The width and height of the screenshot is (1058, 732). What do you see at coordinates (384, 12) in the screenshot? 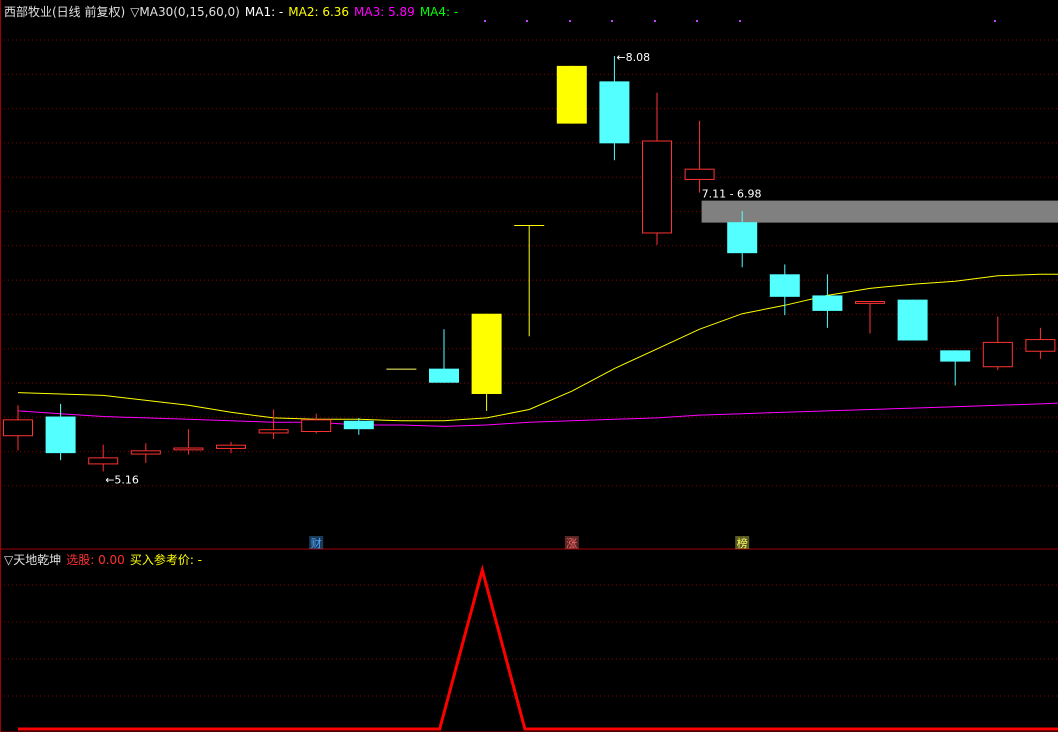
I see `ma3-value: MA3: 5.89` at bounding box center [384, 12].